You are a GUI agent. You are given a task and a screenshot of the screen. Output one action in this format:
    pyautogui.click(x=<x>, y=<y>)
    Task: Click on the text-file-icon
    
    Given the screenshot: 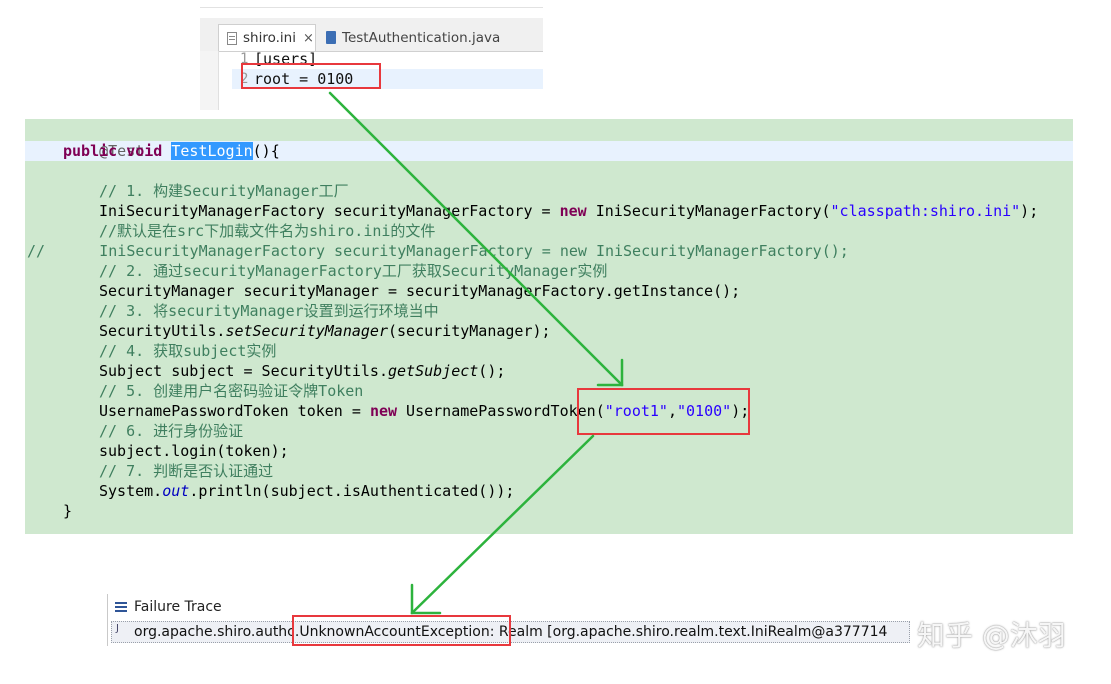 What is the action you would take?
    pyautogui.click(x=232, y=38)
    